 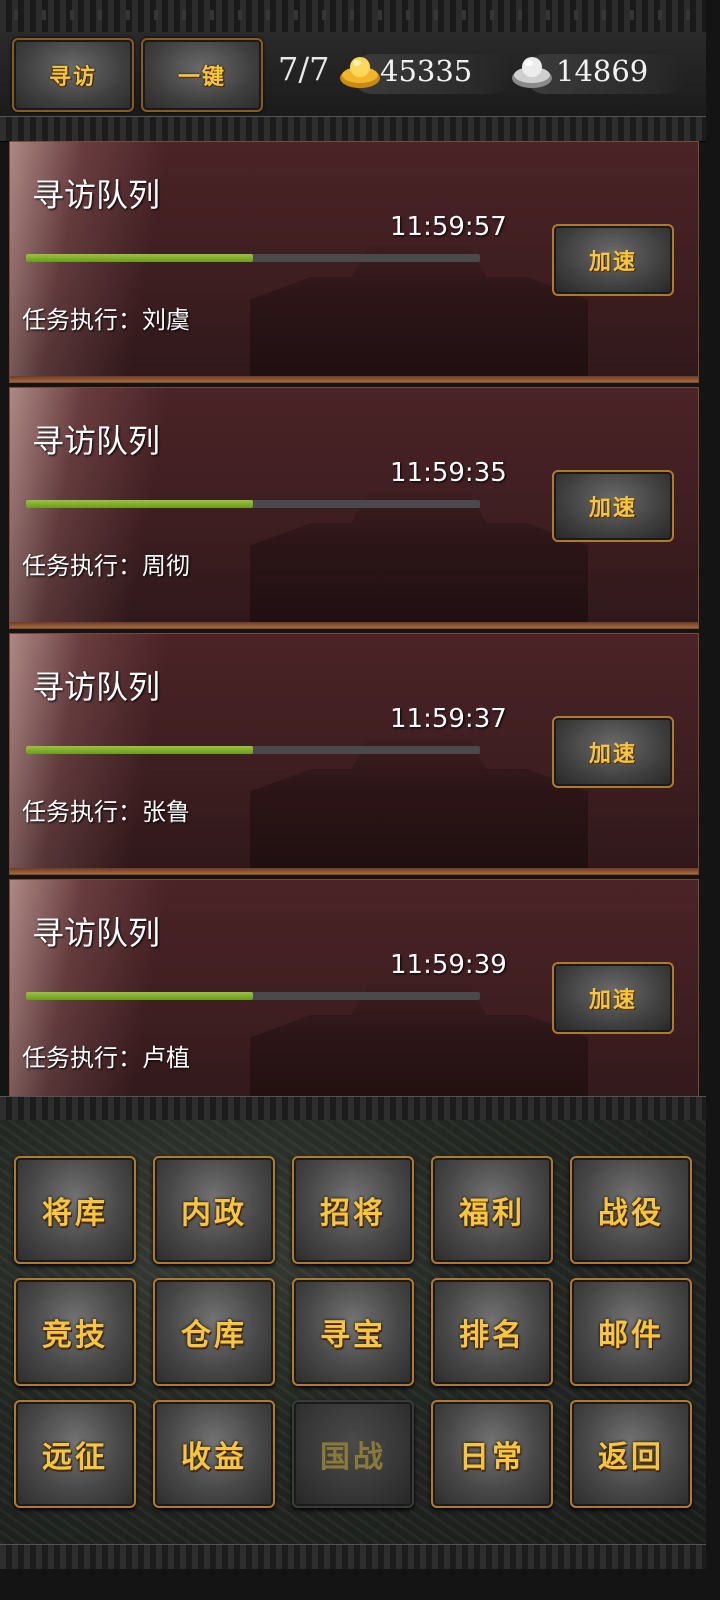 I want to click on menu-button-daily: 日常, so click(x=492, y=1454).